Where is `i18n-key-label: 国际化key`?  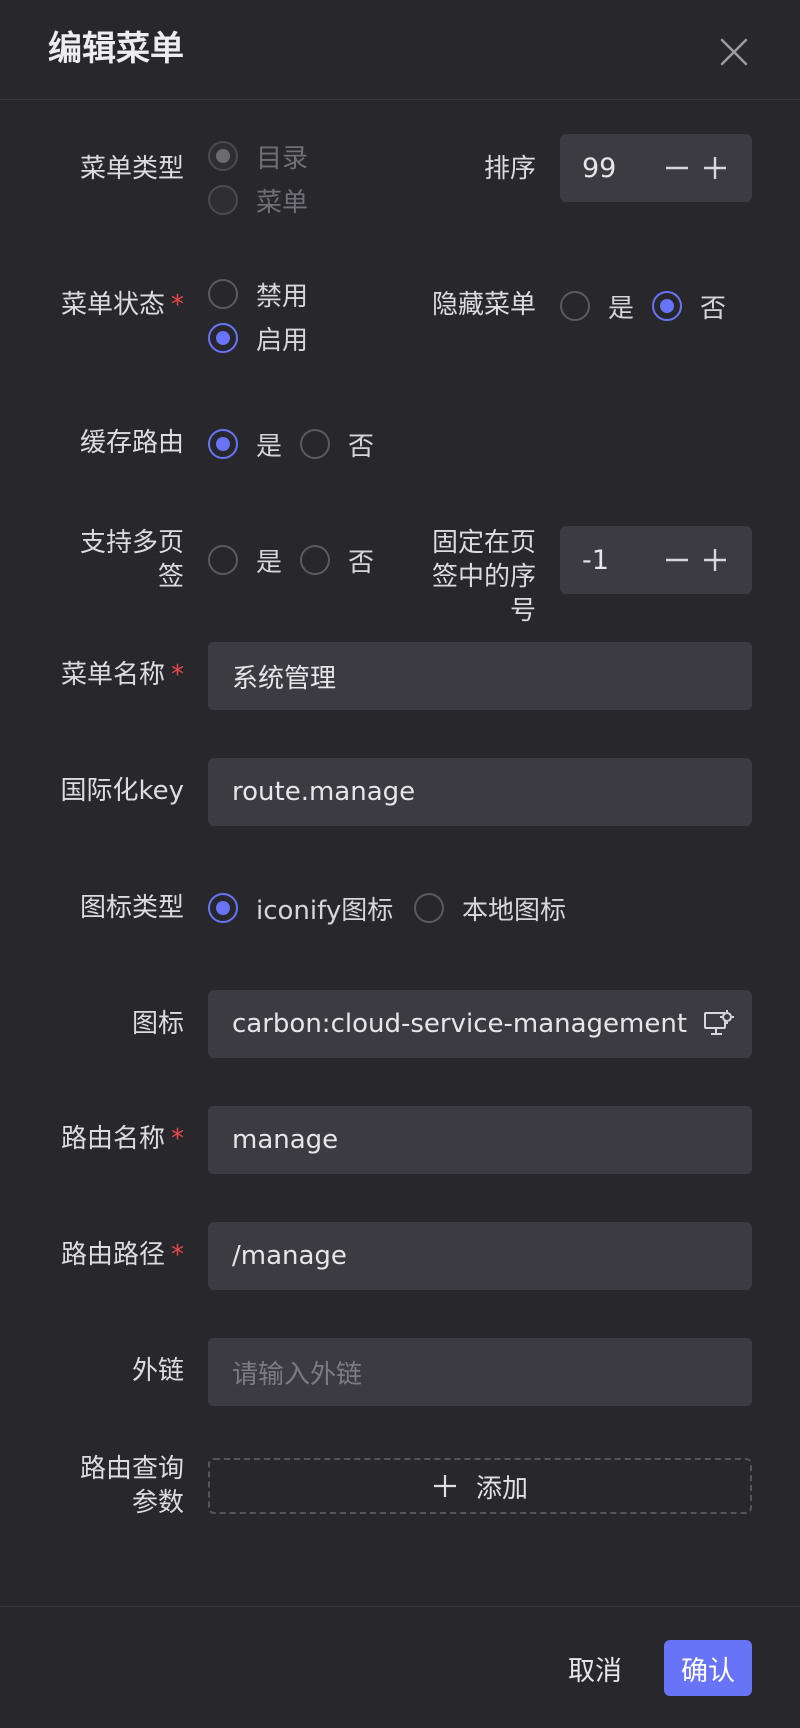
i18n-key-label: 国际化key is located at coordinates (122, 791).